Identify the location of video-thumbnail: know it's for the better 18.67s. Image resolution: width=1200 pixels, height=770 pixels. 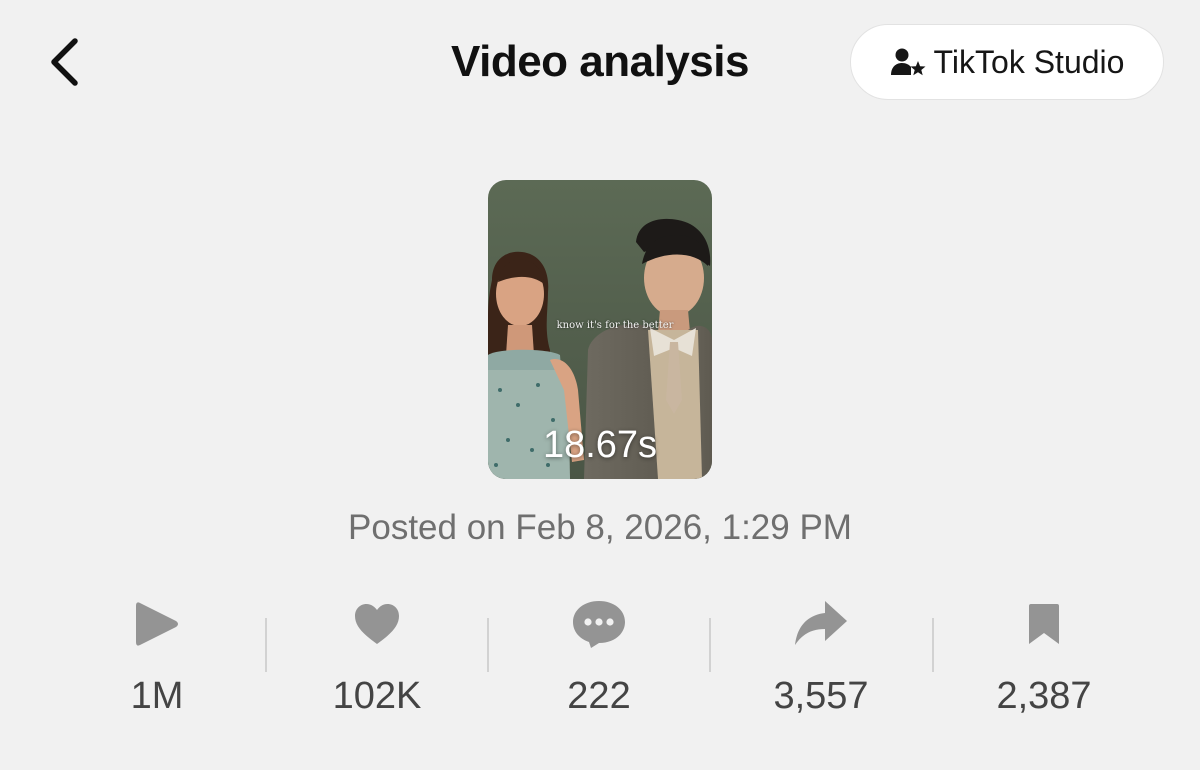
(600, 329).